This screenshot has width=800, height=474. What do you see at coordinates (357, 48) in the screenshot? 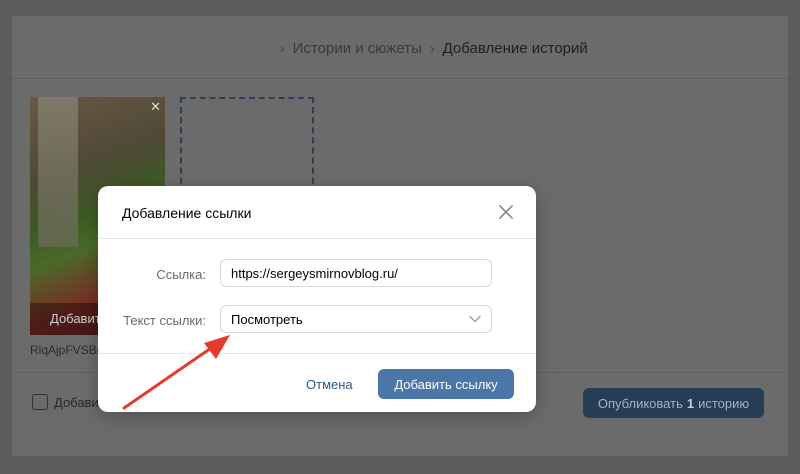
I see `breadcrumb-item-stories: Истории и сюжеты` at bounding box center [357, 48].